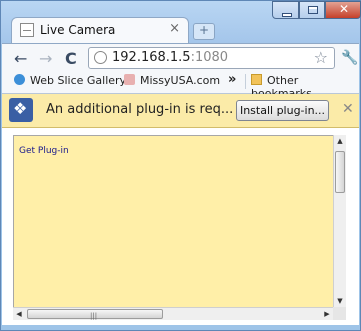 This screenshot has height=331, width=361. I want to click on scroll-down-arrow-icon: ▼, so click(340, 301).